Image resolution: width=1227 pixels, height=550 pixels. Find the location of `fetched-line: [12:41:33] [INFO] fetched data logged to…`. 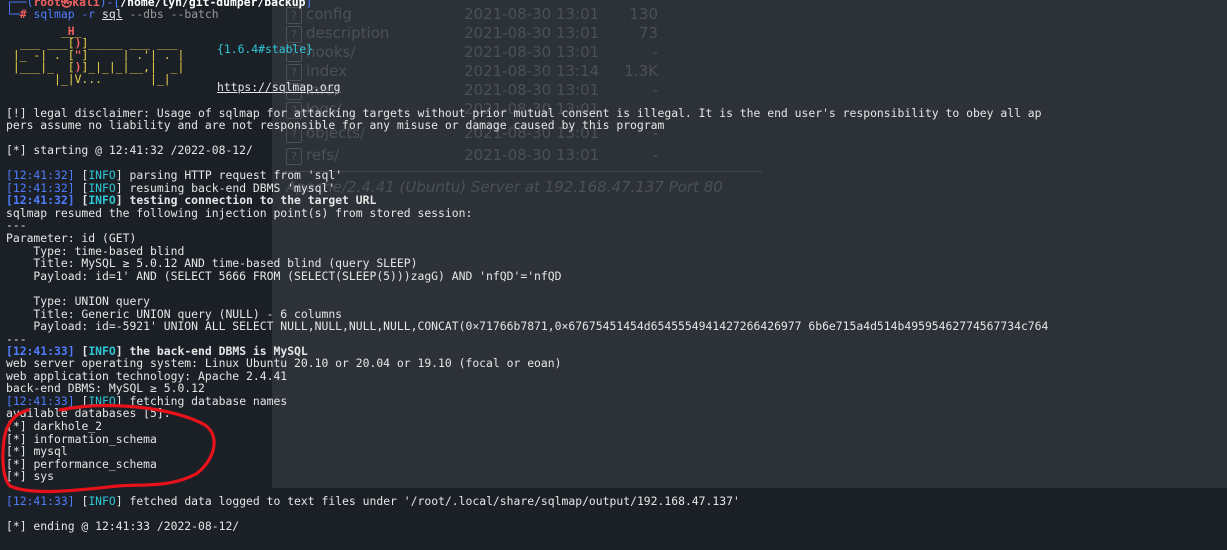

fetched-line: [12:41:33] [INFO] fetched data logged to… is located at coordinates (373, 501).